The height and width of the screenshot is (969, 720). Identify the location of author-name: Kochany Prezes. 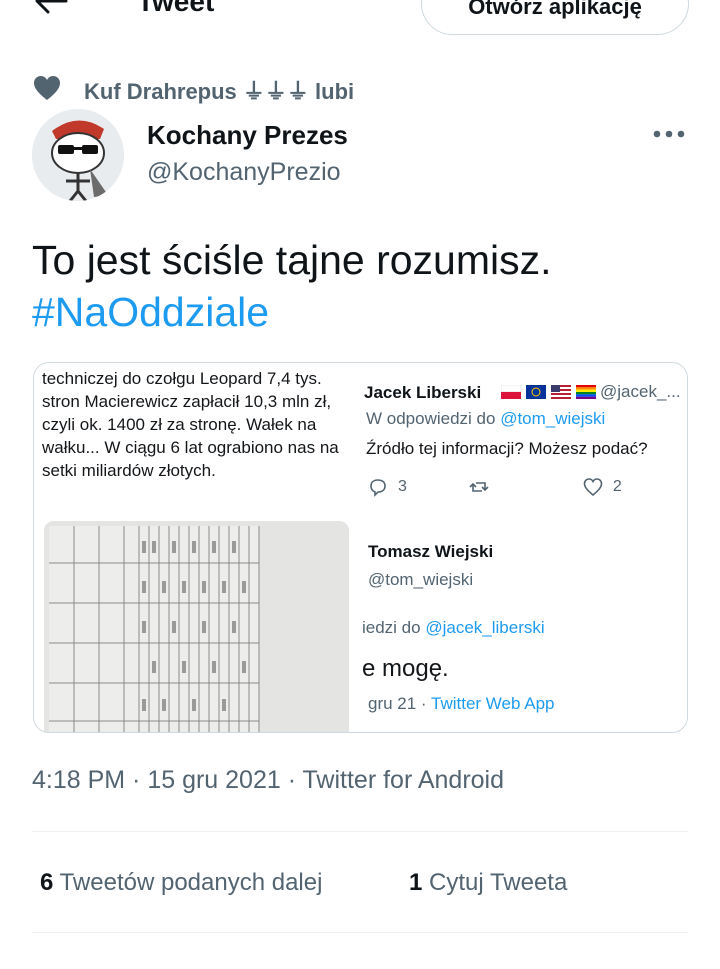
(247, 135).